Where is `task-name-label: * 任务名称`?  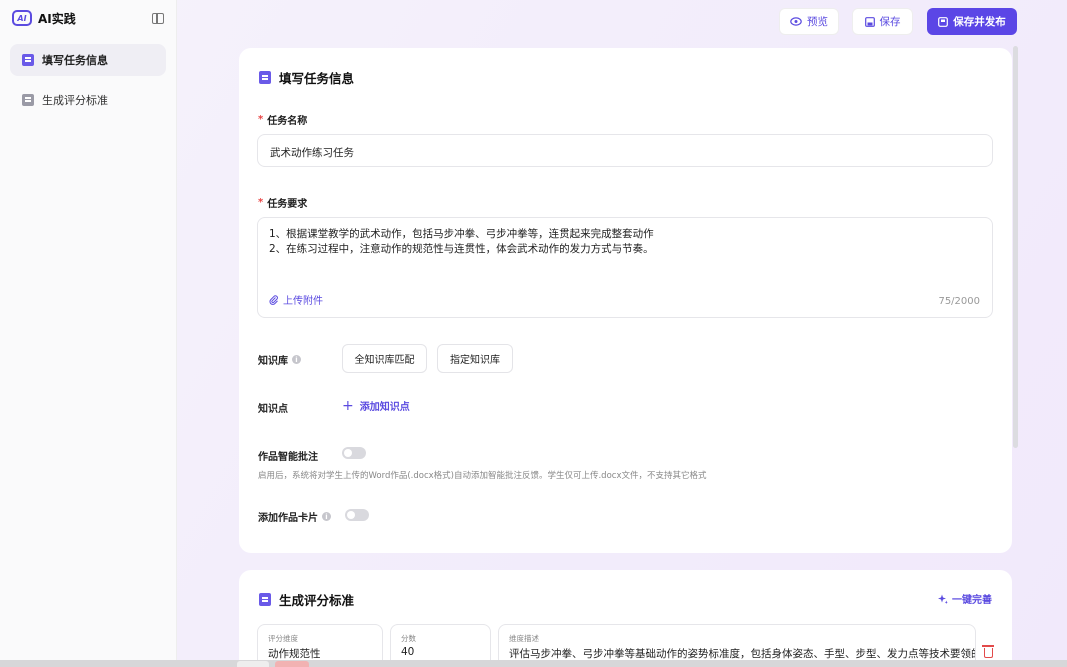 task-name-label: * 任务名称 is located at coordinates (282, 119).